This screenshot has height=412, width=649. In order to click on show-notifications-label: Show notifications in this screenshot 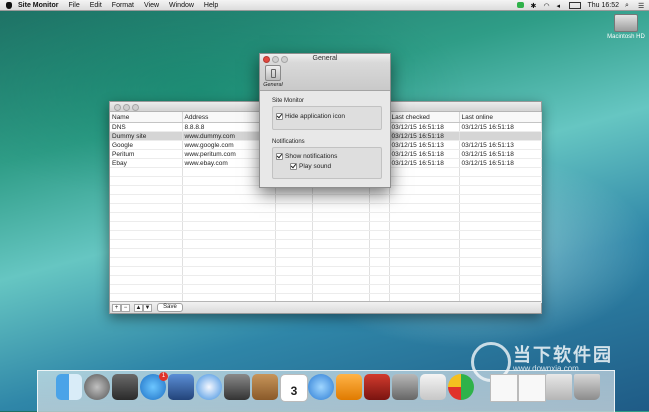, I will do `click(311, 156)`.